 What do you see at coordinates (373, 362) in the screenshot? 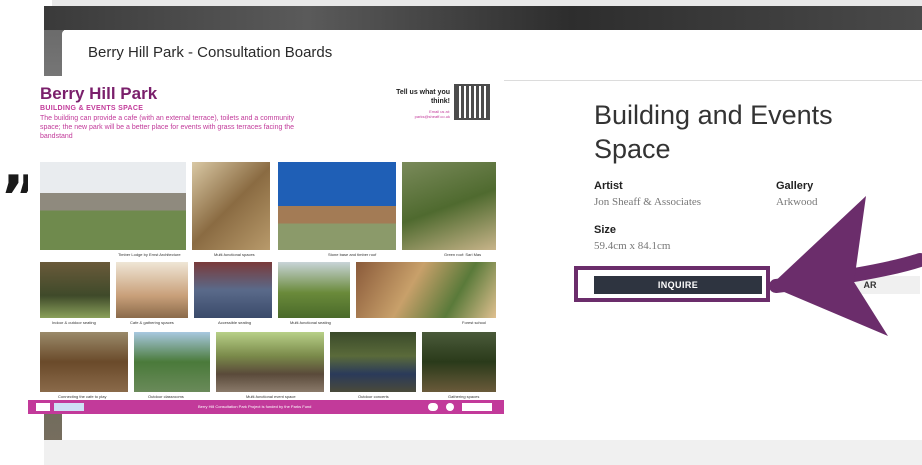
I see `photo-concerts` at bounding box center [373, 362].